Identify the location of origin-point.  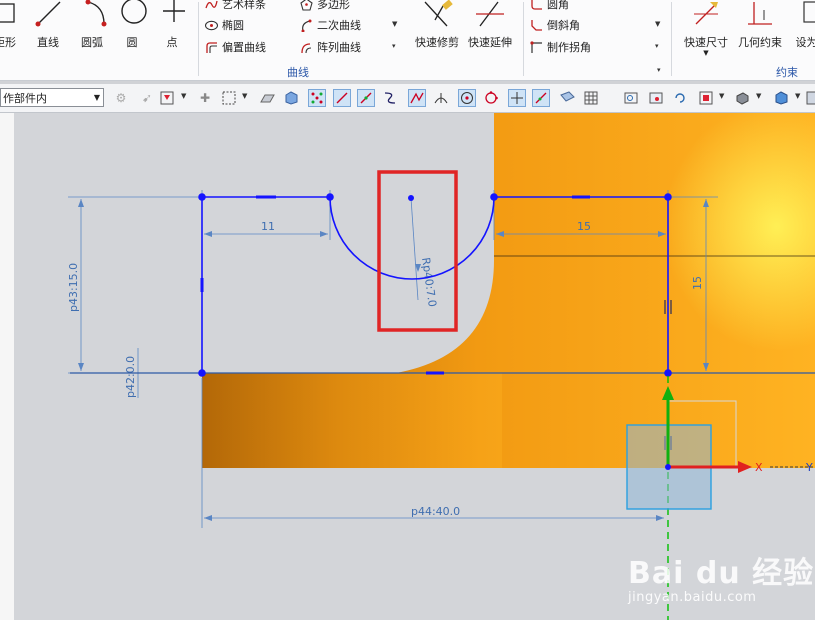
(668, 467).